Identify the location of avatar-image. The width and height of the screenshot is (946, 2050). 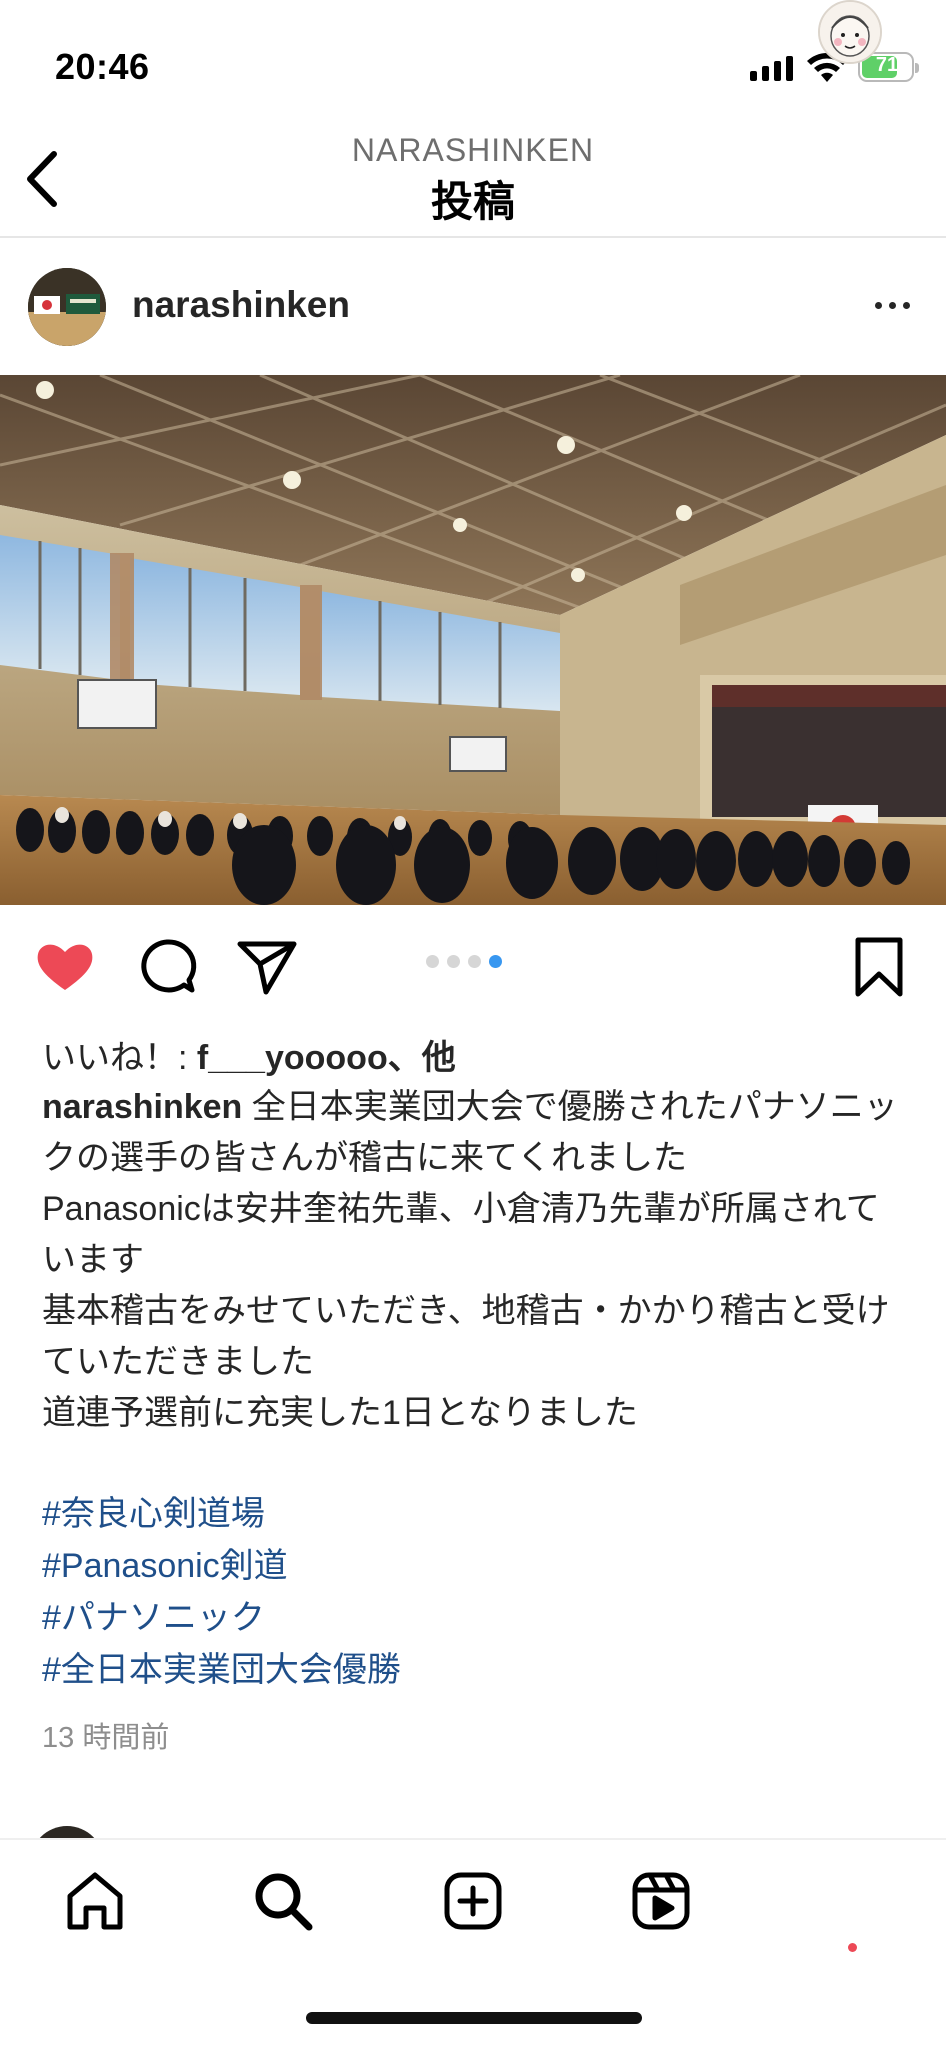
(67, 307).